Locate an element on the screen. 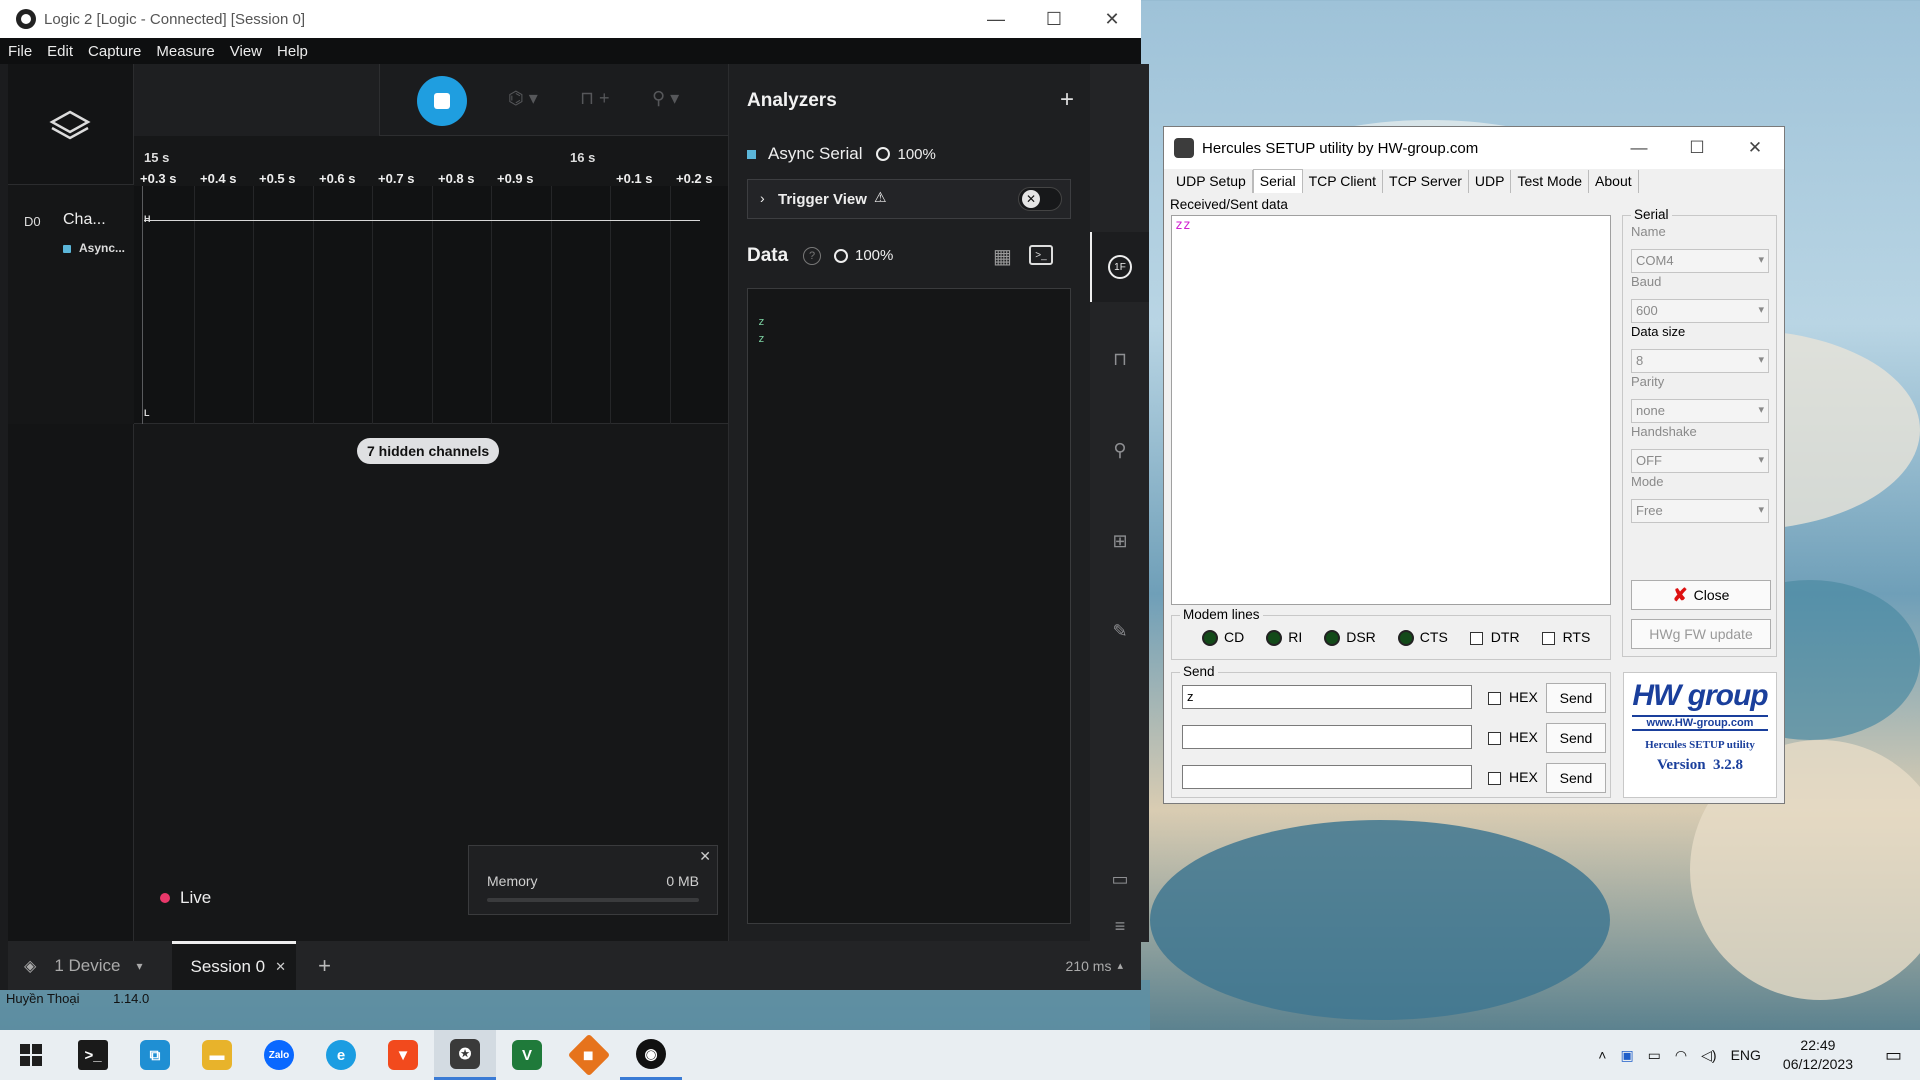  feedback-rail-icon: ▭ is located at coordinates (1120, 879).